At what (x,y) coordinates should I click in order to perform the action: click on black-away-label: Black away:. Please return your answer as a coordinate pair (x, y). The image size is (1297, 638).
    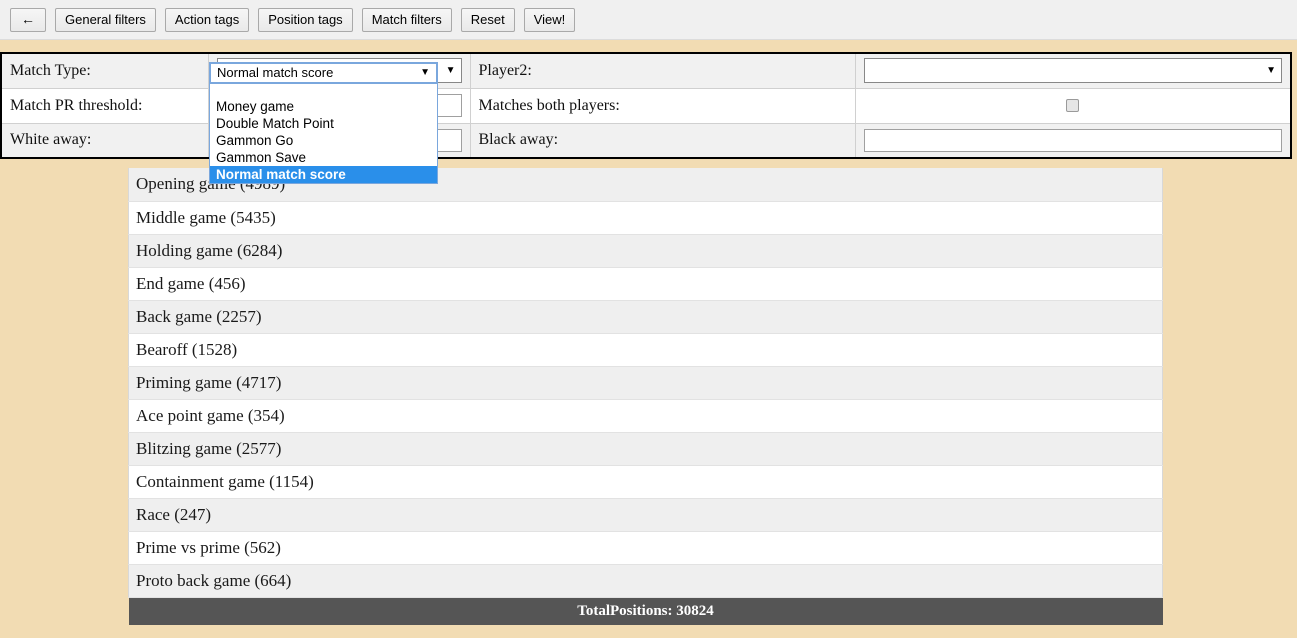
    Looking at the image, I should click on (662, 140).